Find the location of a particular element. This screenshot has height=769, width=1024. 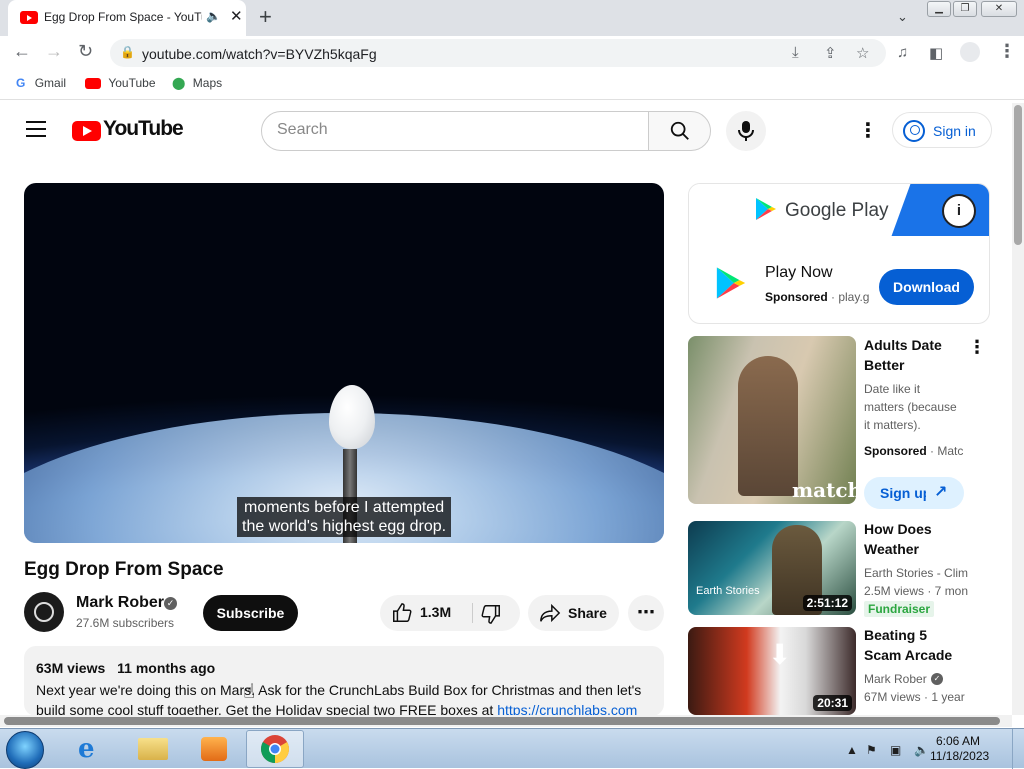

voice-search-button is located at coordinates (746, 131).